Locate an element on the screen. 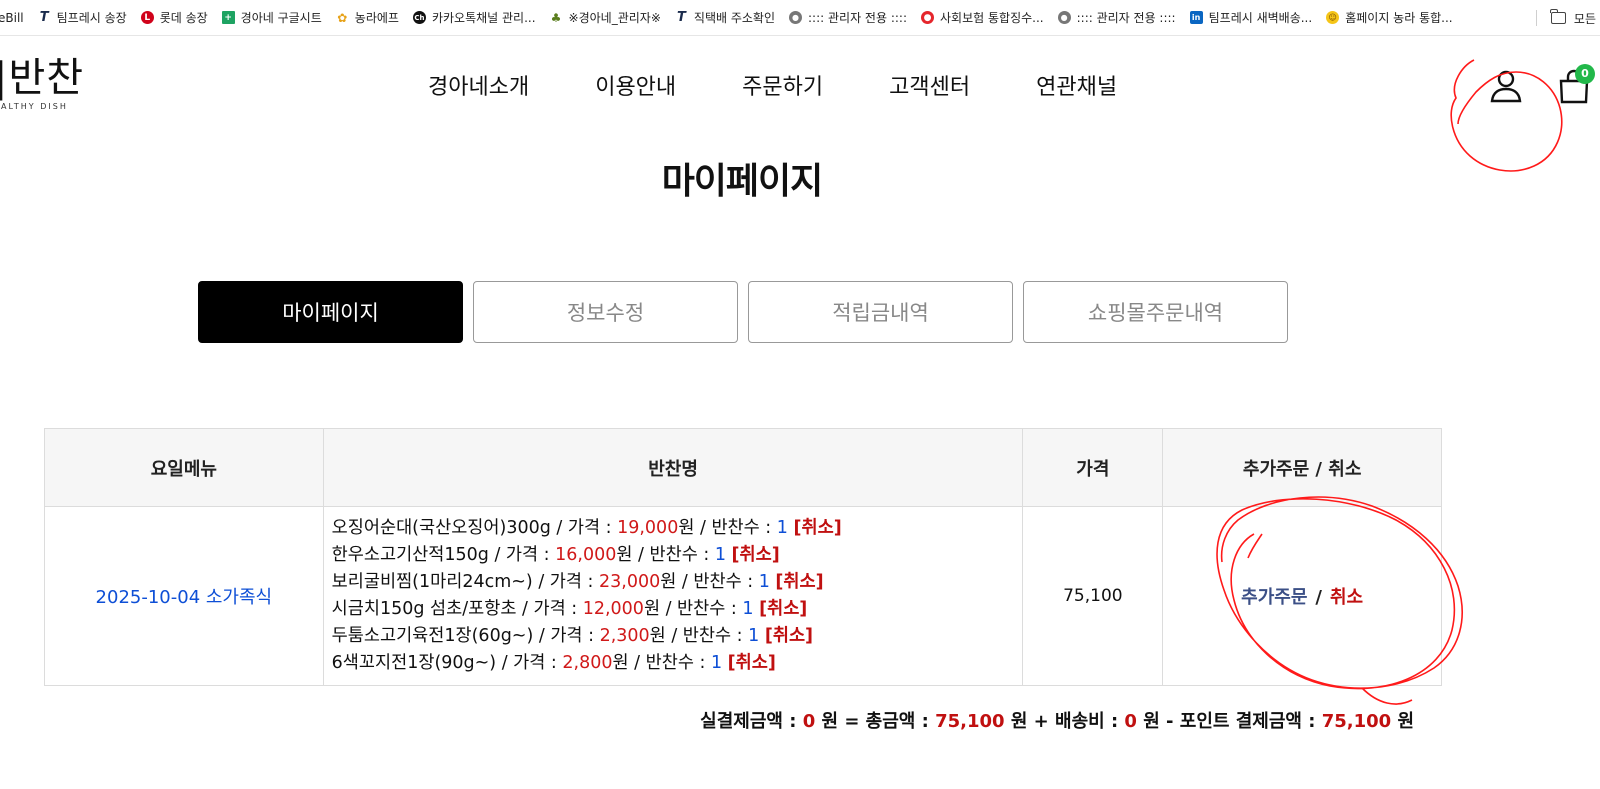  tab-points-history: 적립금내역 is located at coordinates (880, 312).